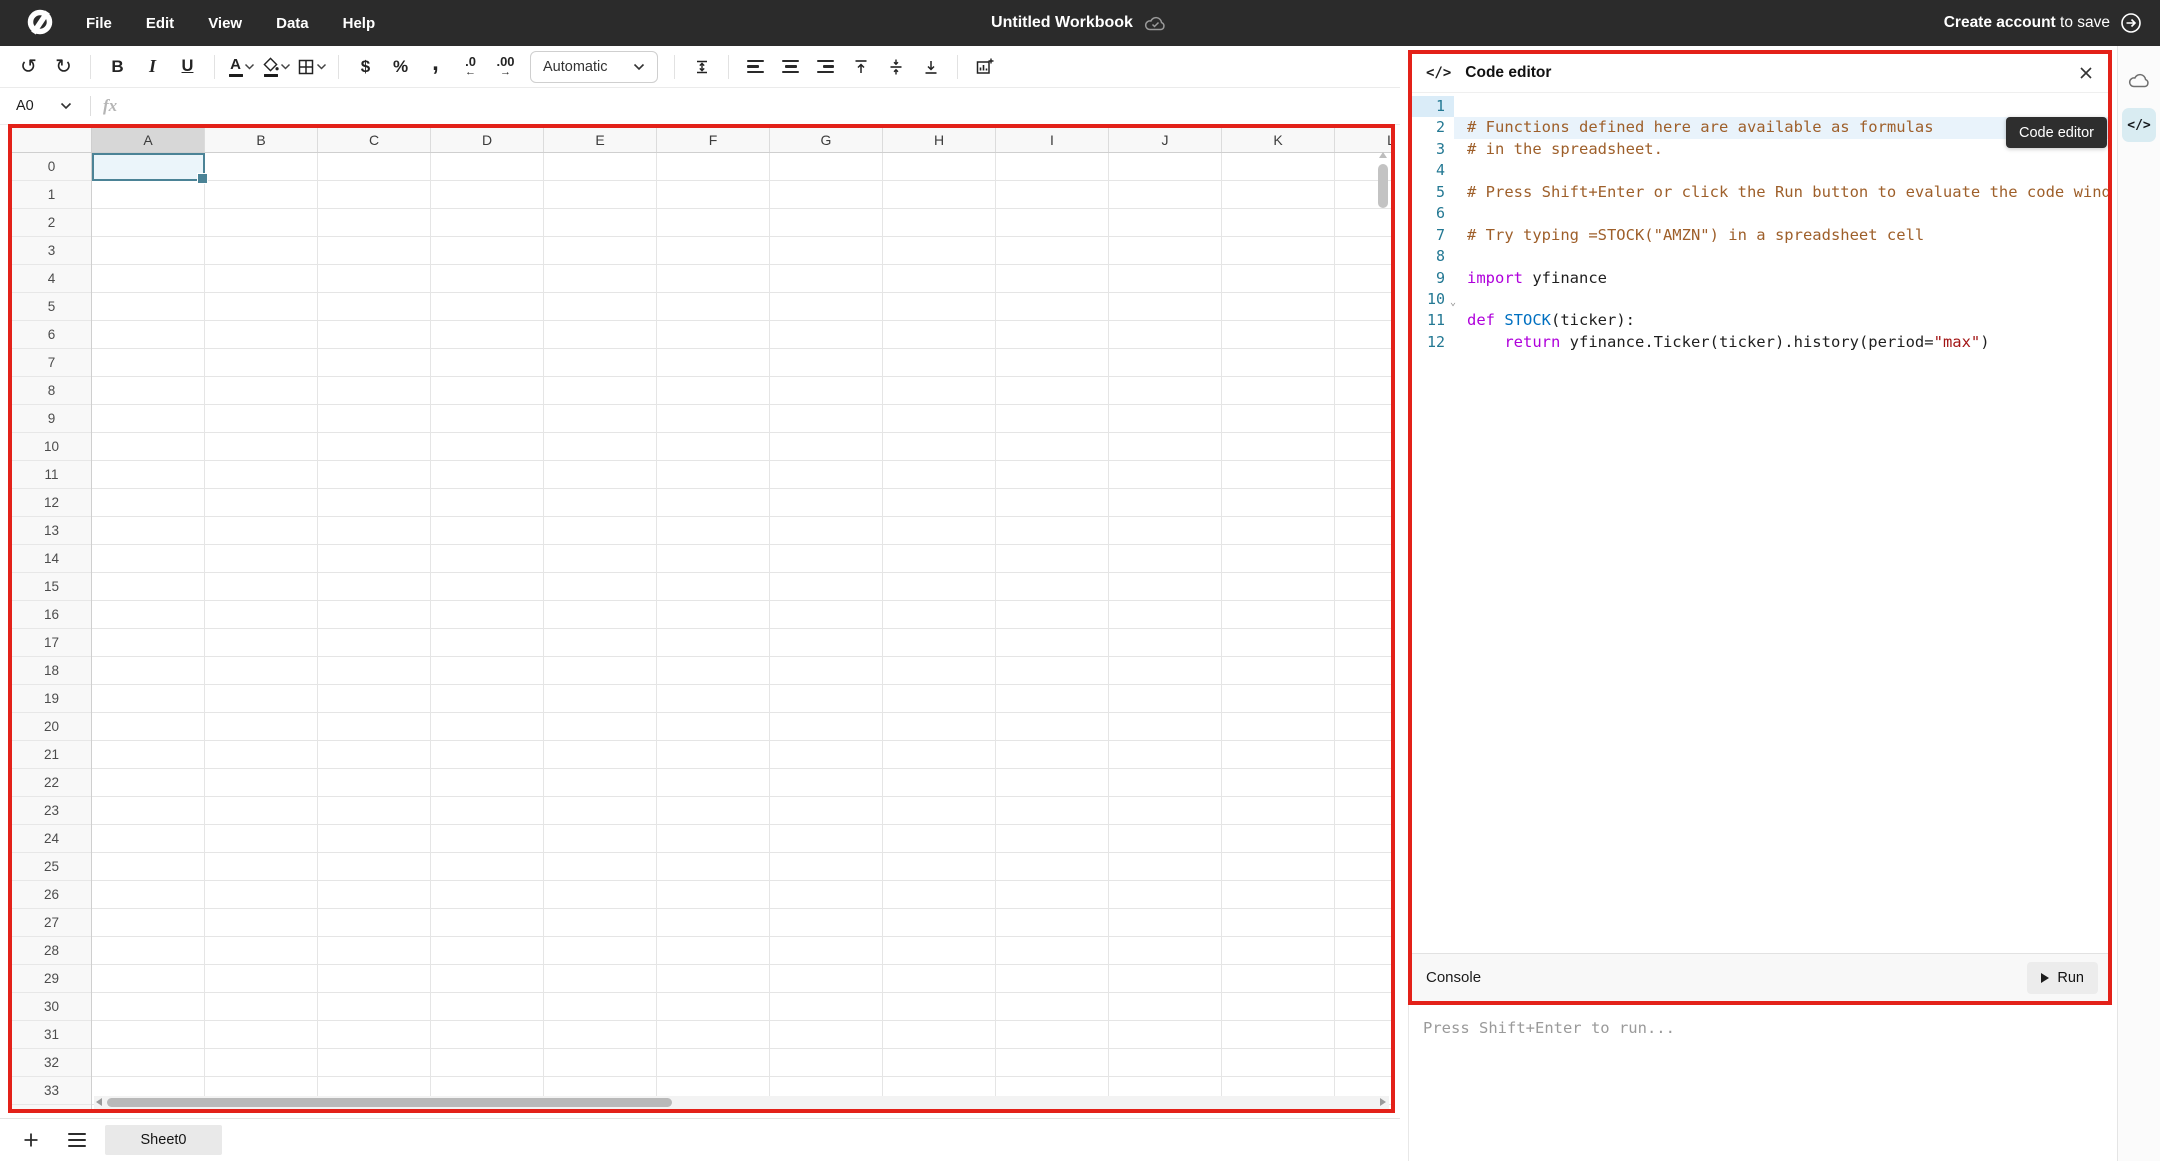 Image resolution: width=2160 pixels, height=1161 pixels. Describe the element at coordinates (1165, 140) in the screenshot. I see `column-header-J: J` at that location.